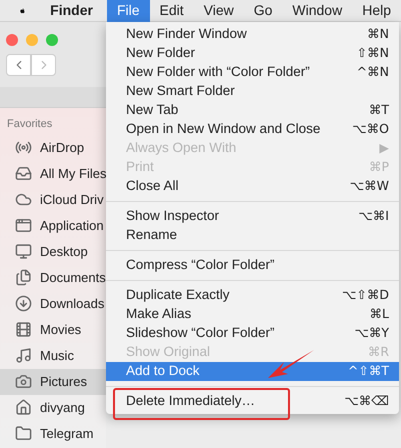 This screenshot has width=401, height=448. I want to click on film-icon, so click(23, 329).